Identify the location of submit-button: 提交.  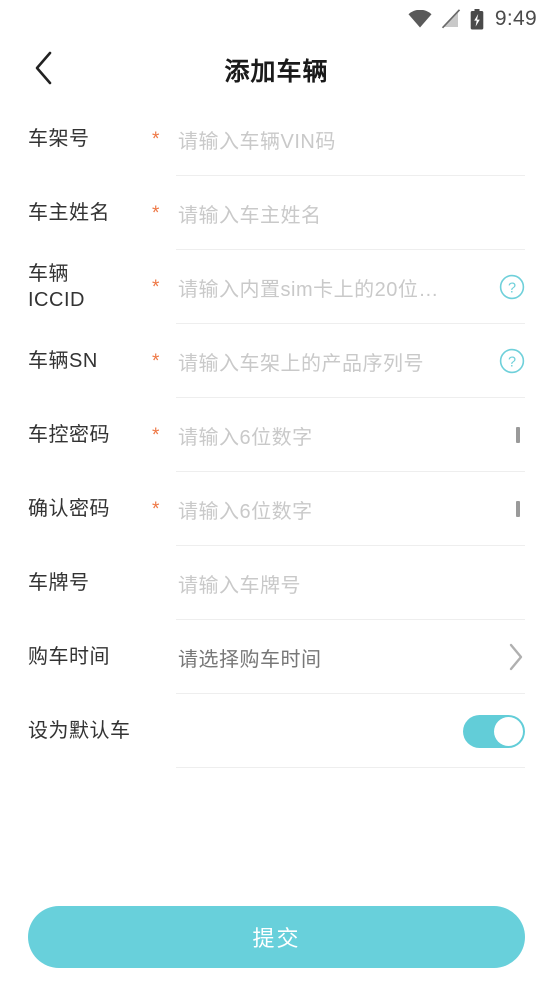
(276, 937).